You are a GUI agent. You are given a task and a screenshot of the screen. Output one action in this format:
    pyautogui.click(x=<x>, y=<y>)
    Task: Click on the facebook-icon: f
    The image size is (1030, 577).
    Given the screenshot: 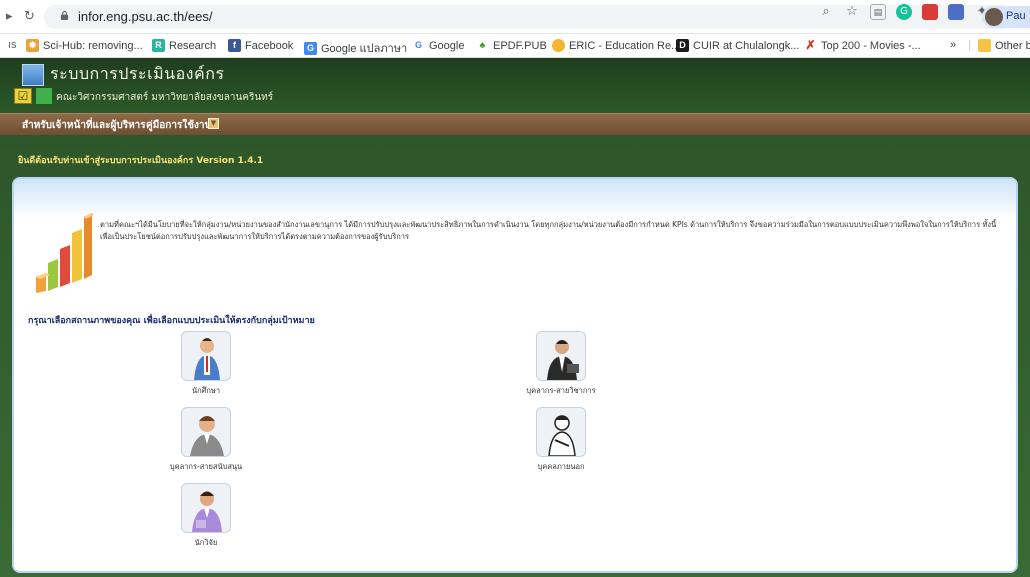 What is the action you would take?
    pyautogui.click(x=234, y=45)
    